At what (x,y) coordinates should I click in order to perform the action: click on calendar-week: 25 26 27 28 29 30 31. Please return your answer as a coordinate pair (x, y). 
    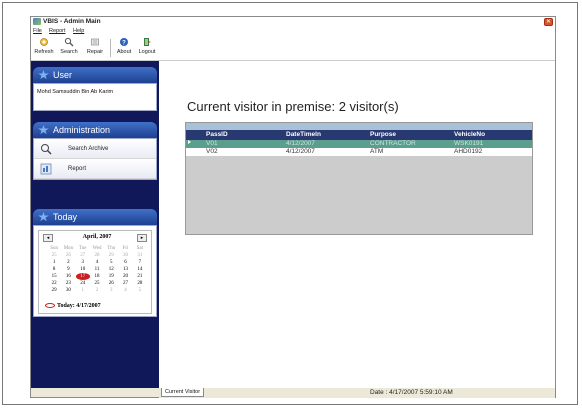
    Looking at the image, I should click on (97, 255).